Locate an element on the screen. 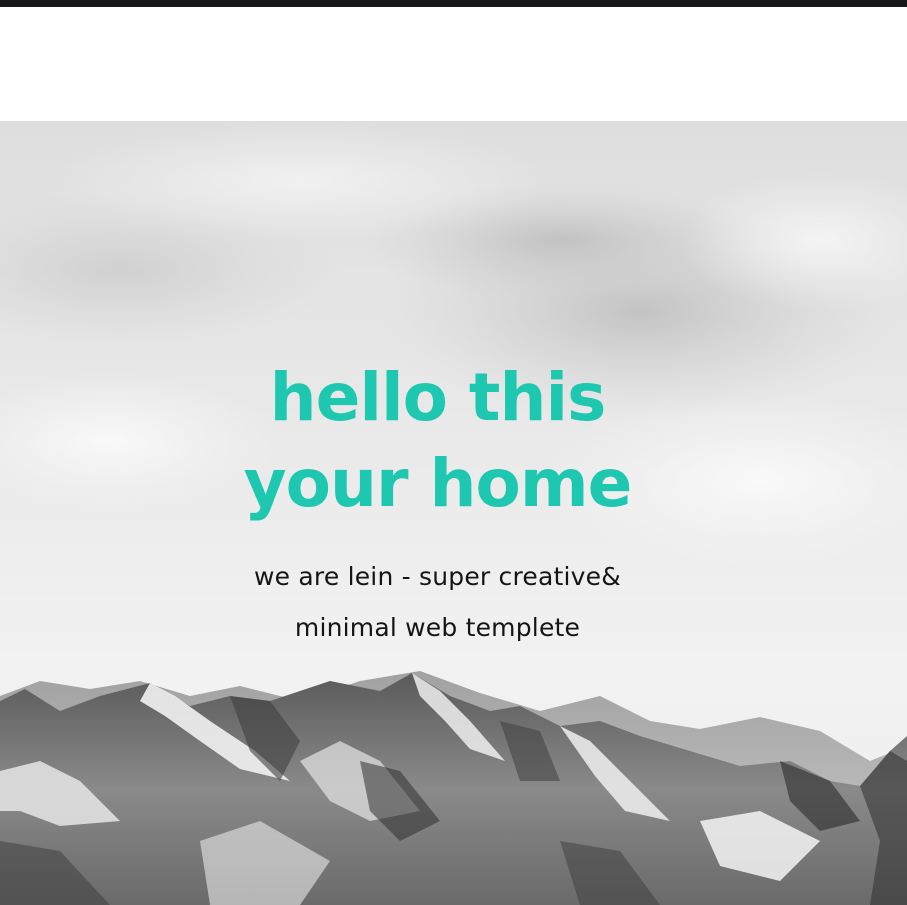 The height and width of the screenshot is (905, 907). hero-headline-line-1: hello this is located at coordinates (438, 397).